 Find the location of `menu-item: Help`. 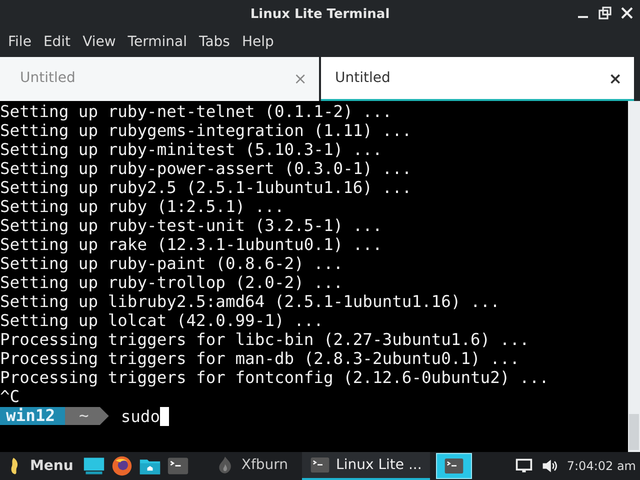

menu-item: Help is located at coordinates (258, 42).